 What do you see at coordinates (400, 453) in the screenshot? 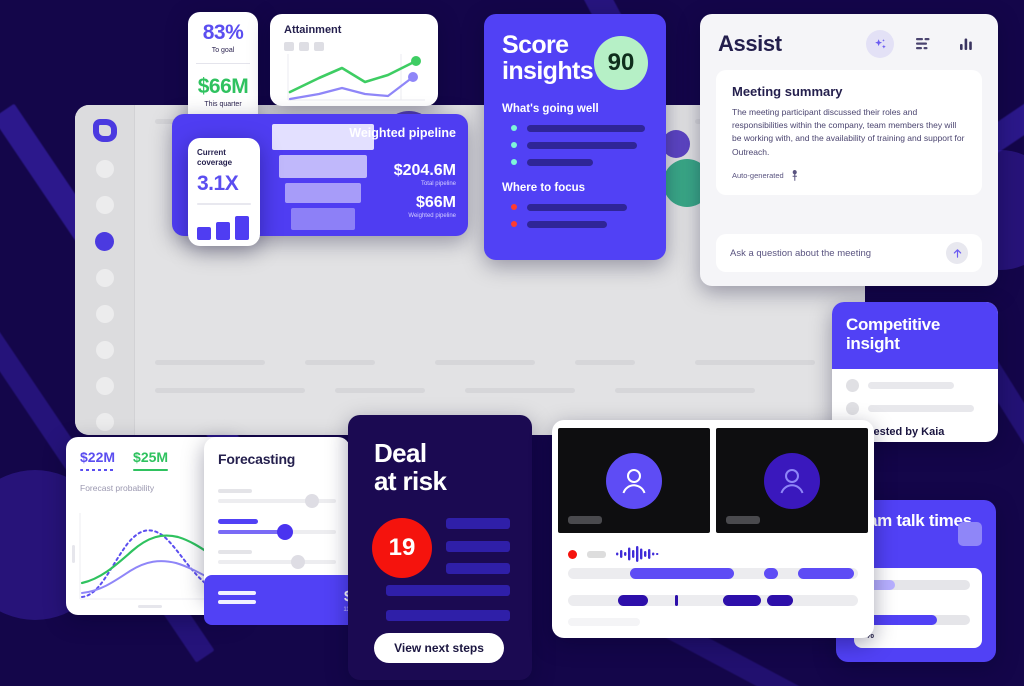
I see `deal-title-line1: Deal` at bounding box center [400, 453].